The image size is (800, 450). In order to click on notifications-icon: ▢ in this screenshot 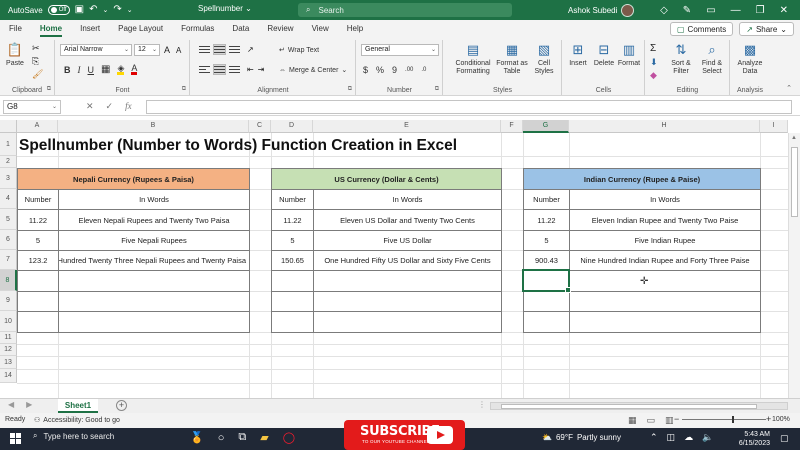, I will do `click(784, 438)`.